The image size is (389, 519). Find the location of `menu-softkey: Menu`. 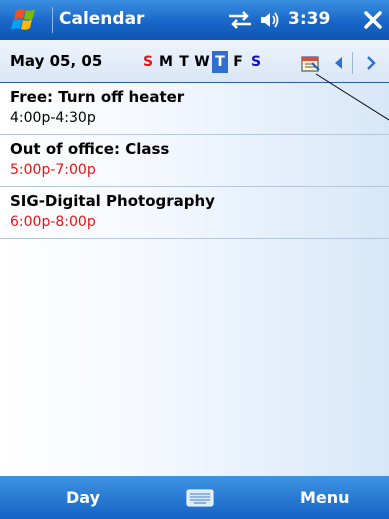

menu-softkey: Menu is located at coordinates (325, 497).